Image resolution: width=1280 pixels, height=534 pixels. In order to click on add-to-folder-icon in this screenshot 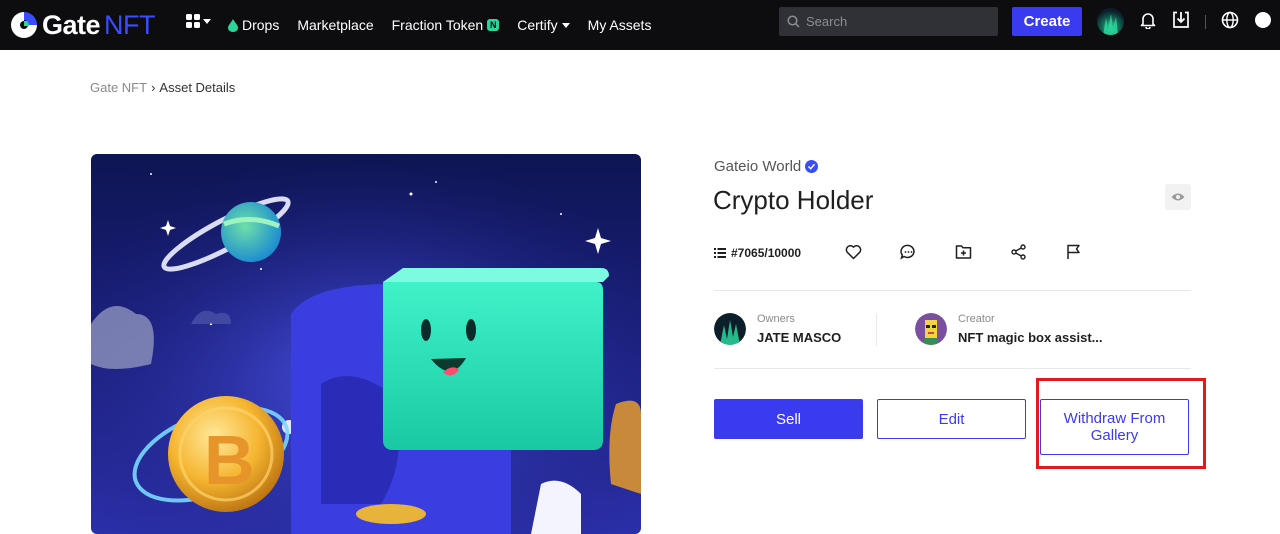, I will do `click(963, 252)`.